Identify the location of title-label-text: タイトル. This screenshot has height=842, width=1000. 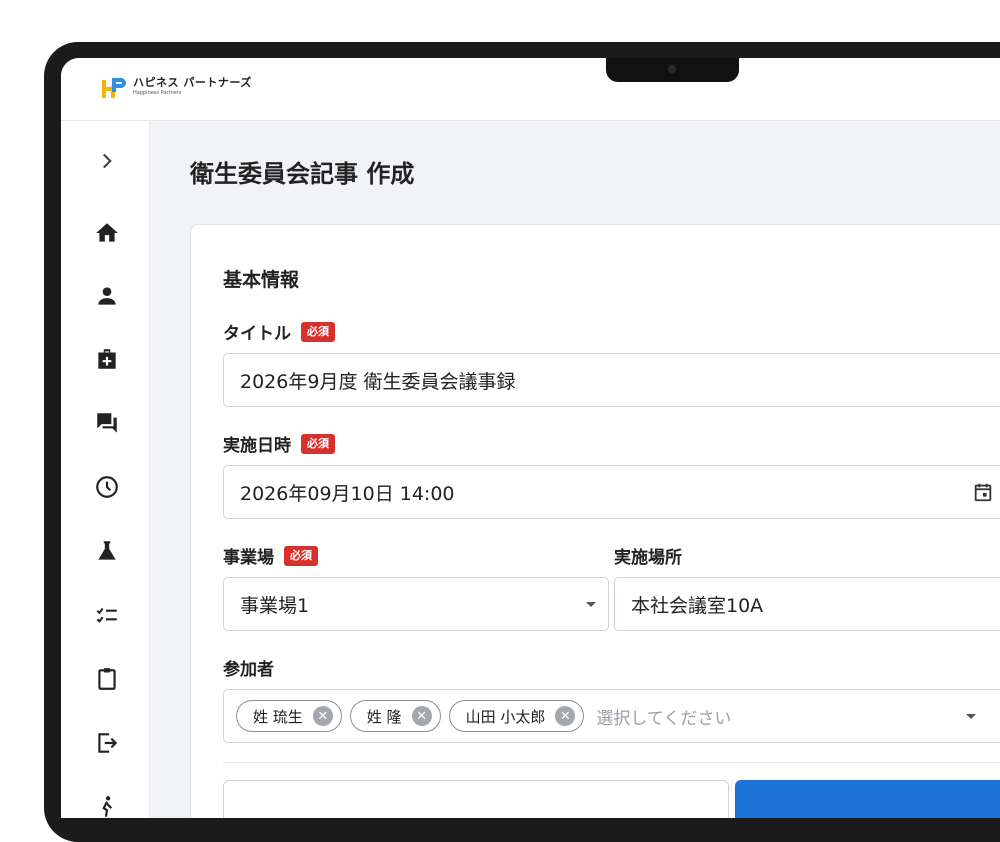
(257, 334).